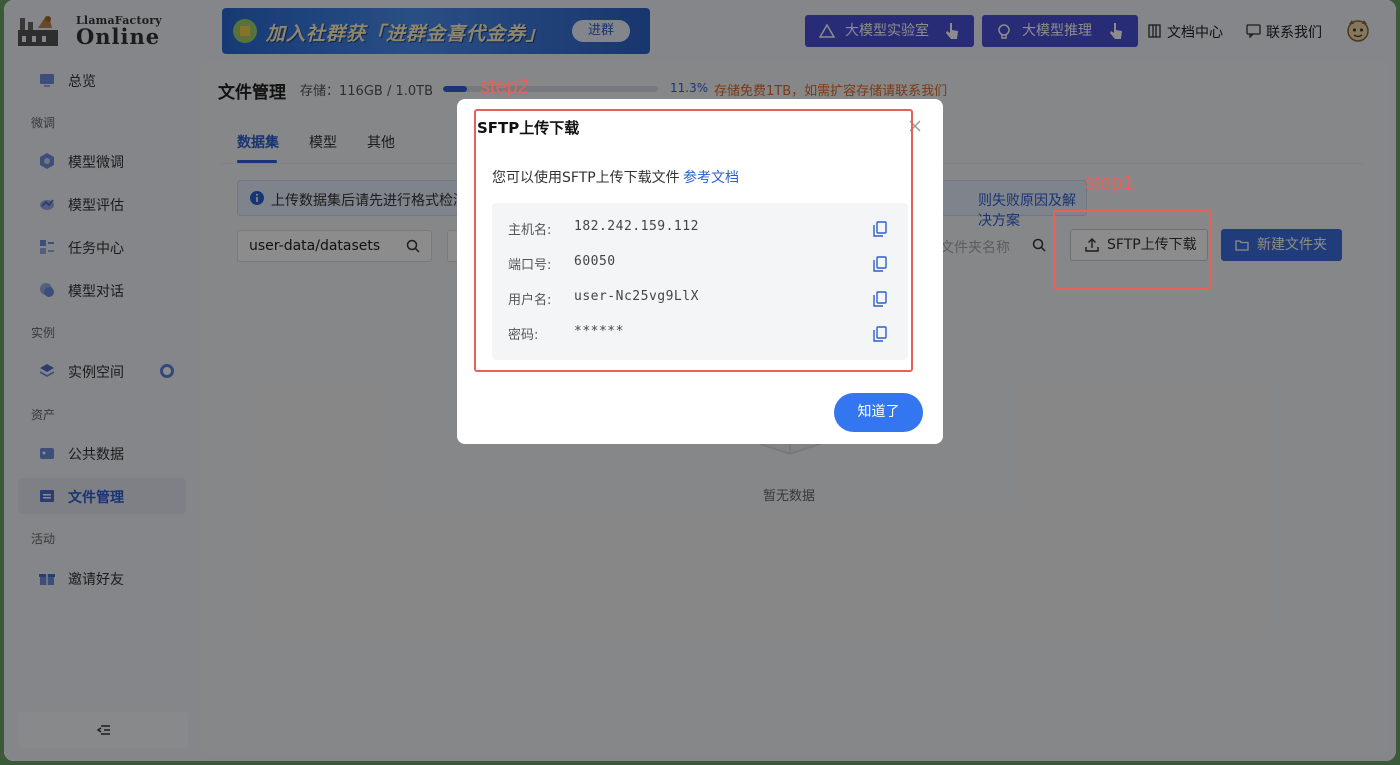  Describe the element at coordinates (1109, 183) in the screenshot. I see `step1-label: step1` at that location.